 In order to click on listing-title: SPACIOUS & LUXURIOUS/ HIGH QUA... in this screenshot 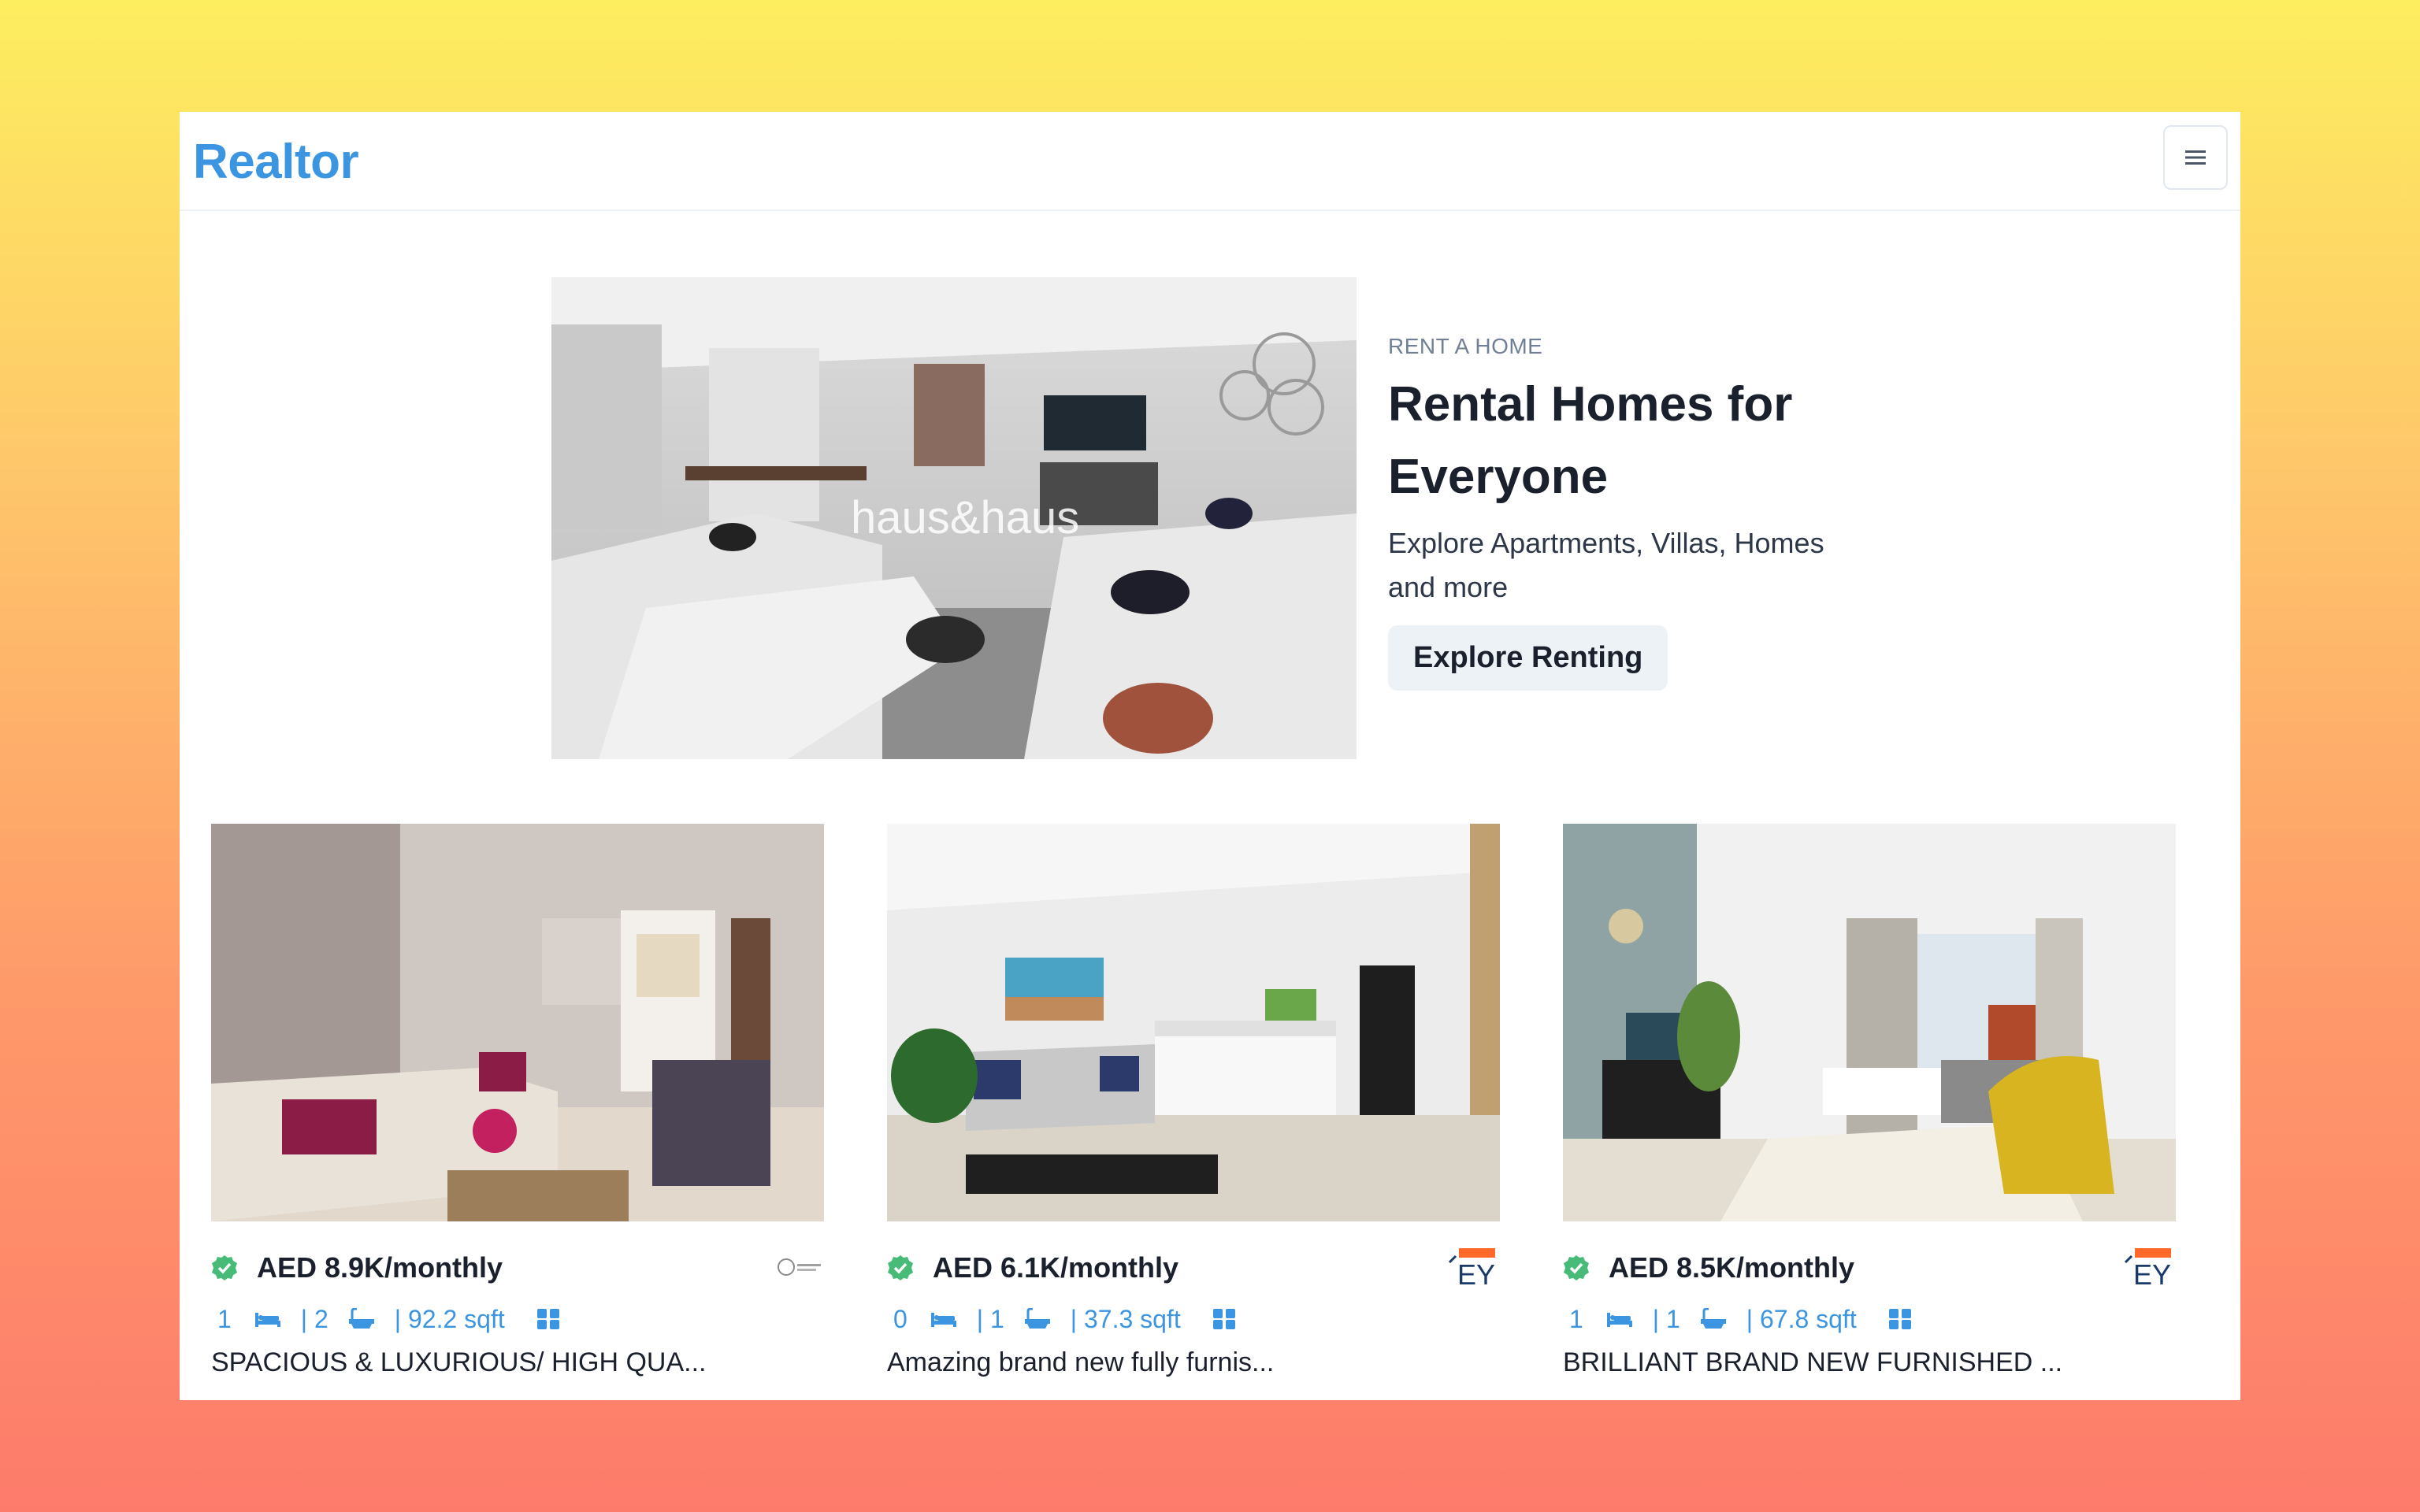, I will do `click(517, 1362)`.